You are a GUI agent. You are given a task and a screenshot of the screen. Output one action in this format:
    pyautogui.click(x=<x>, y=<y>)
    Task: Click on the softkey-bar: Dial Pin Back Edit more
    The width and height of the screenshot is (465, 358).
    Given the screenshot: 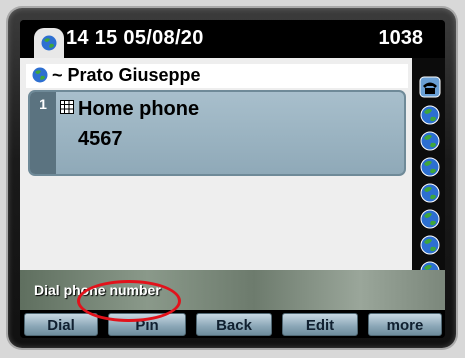 What is the action you would take?
    pyautogui.click(x=232, y=324)
    